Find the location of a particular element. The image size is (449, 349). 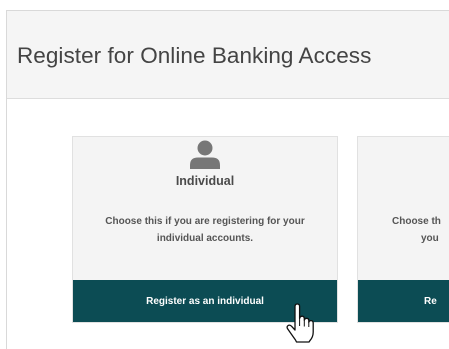

card-description-line: Choose th is located at coordinates (416, 221).